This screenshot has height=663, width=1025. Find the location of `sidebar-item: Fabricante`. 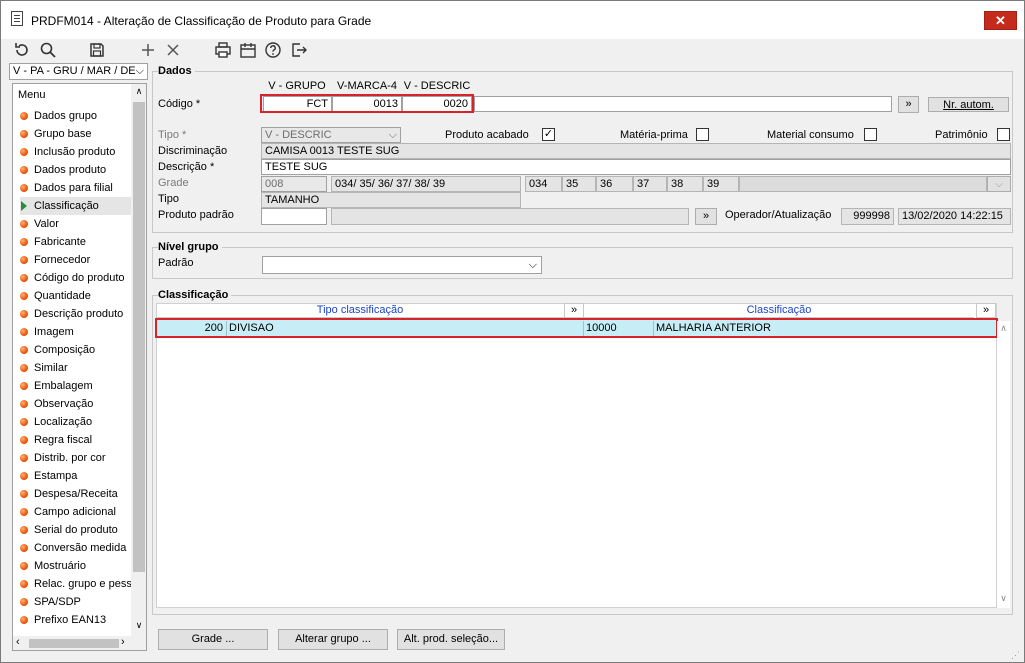

sidebar-item: Fabricante is located at coordinates (77, 242).